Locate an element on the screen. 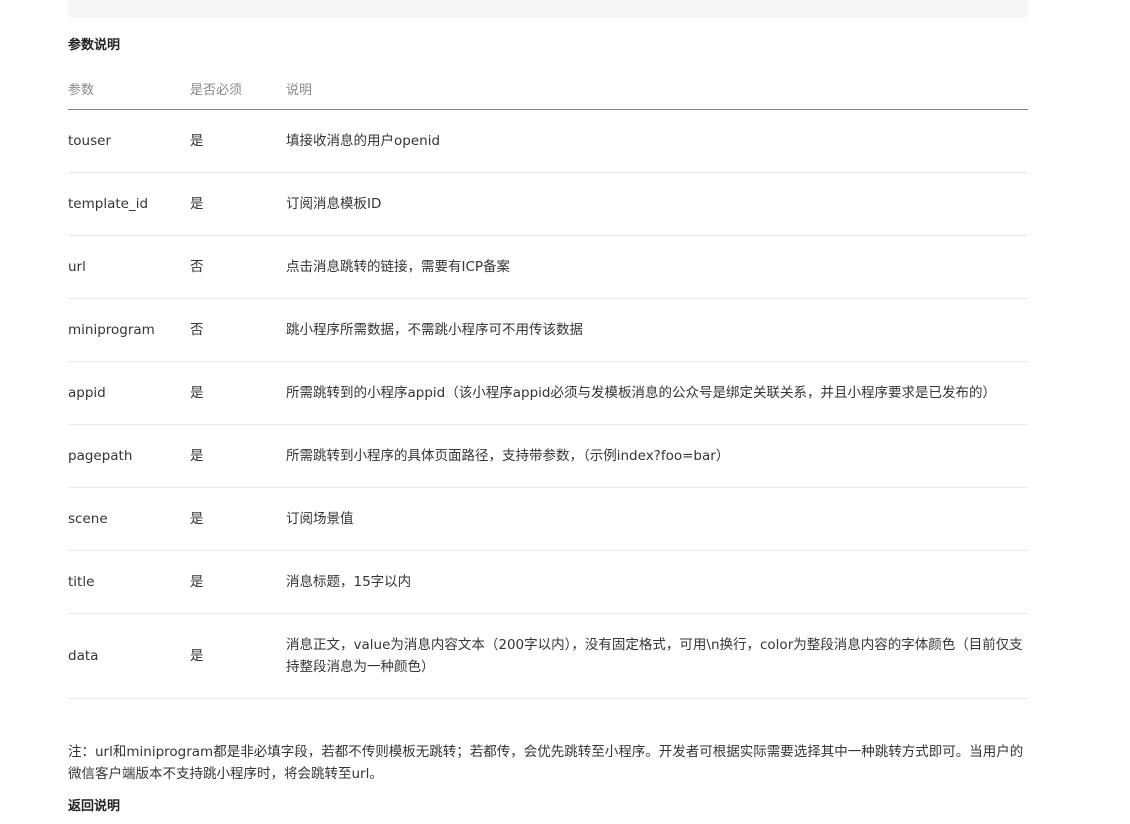 The width and height of the screenshot is (1130, 824). table-row: scene 是 订阅场景值 is located at coordinates (548, 519).